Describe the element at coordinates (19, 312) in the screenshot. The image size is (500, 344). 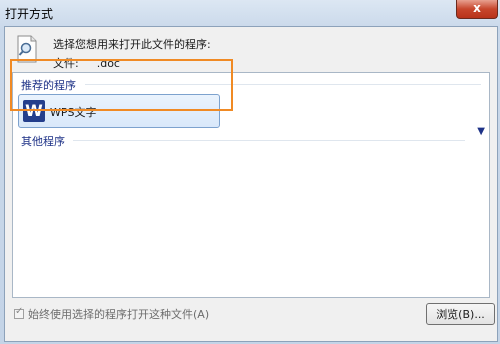
I see `always-use-checkbox` at that location.